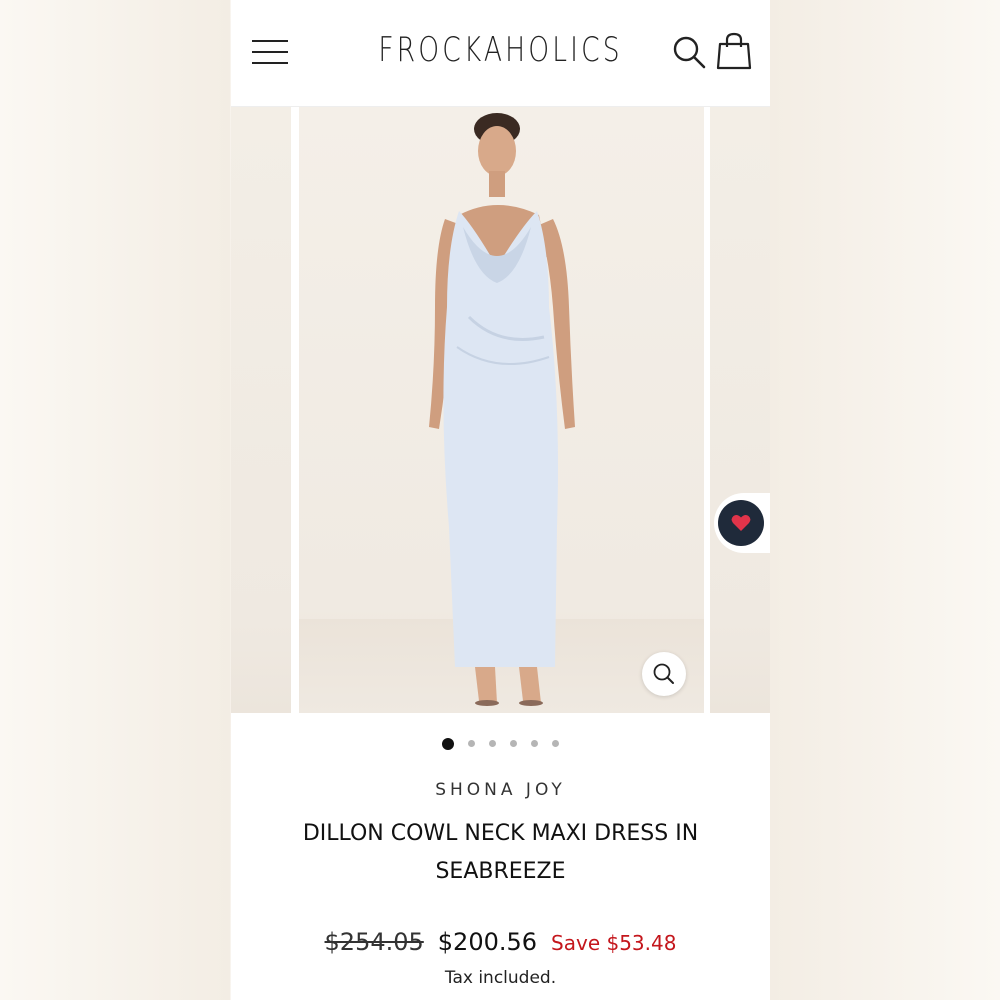 This screenshot has height=1000, width=1000. I want to click on search-icon, so click(689, 52).